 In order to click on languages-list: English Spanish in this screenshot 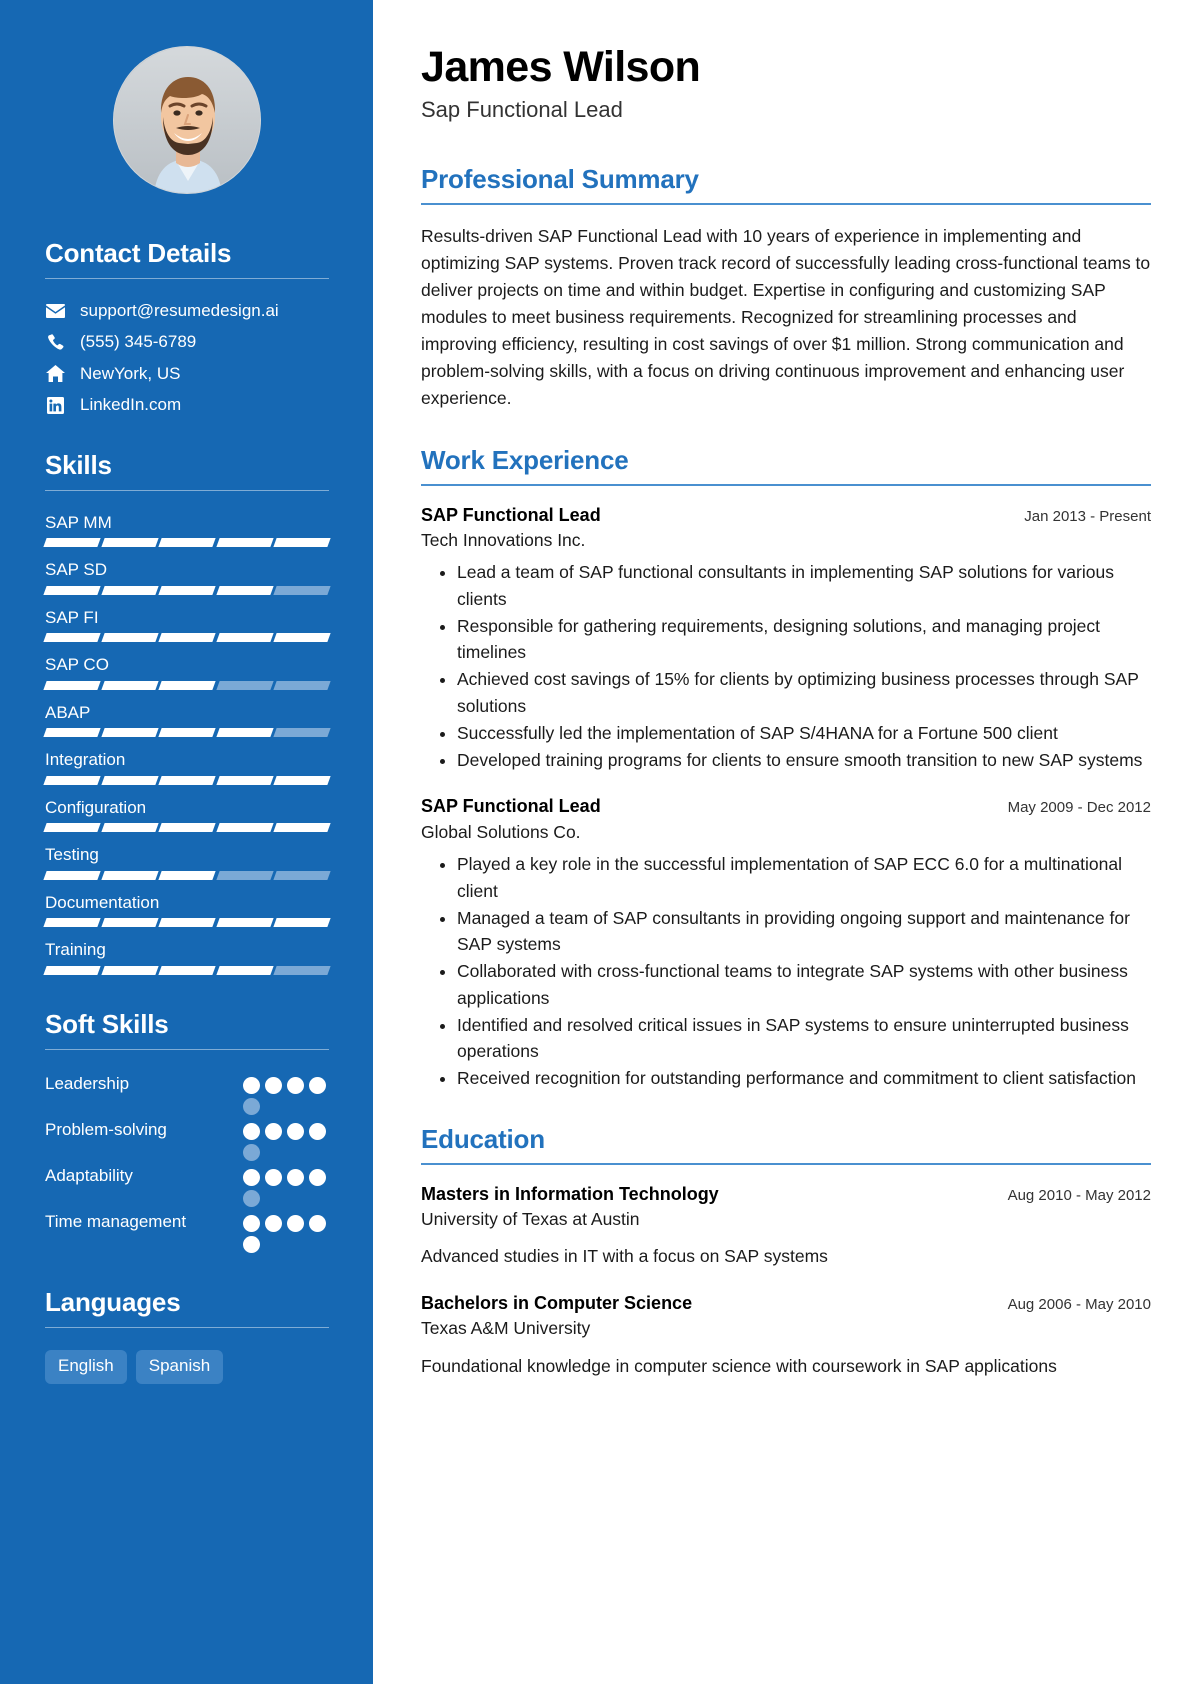, I will do `click(187, 1367)`.